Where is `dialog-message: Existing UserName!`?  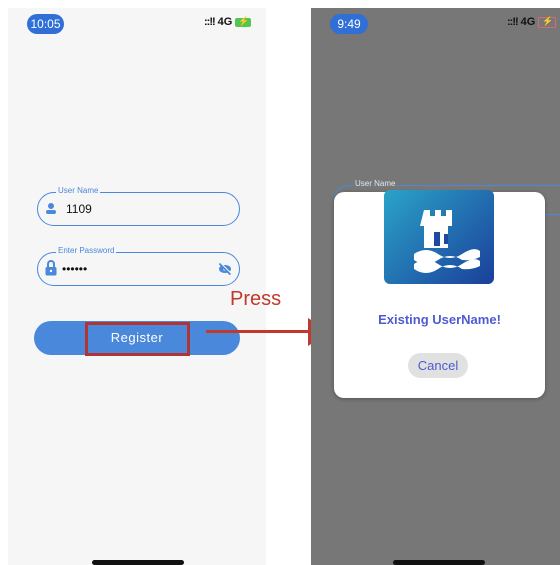
dialog-message: Existing UserName! is located at coordinates (439, 319).